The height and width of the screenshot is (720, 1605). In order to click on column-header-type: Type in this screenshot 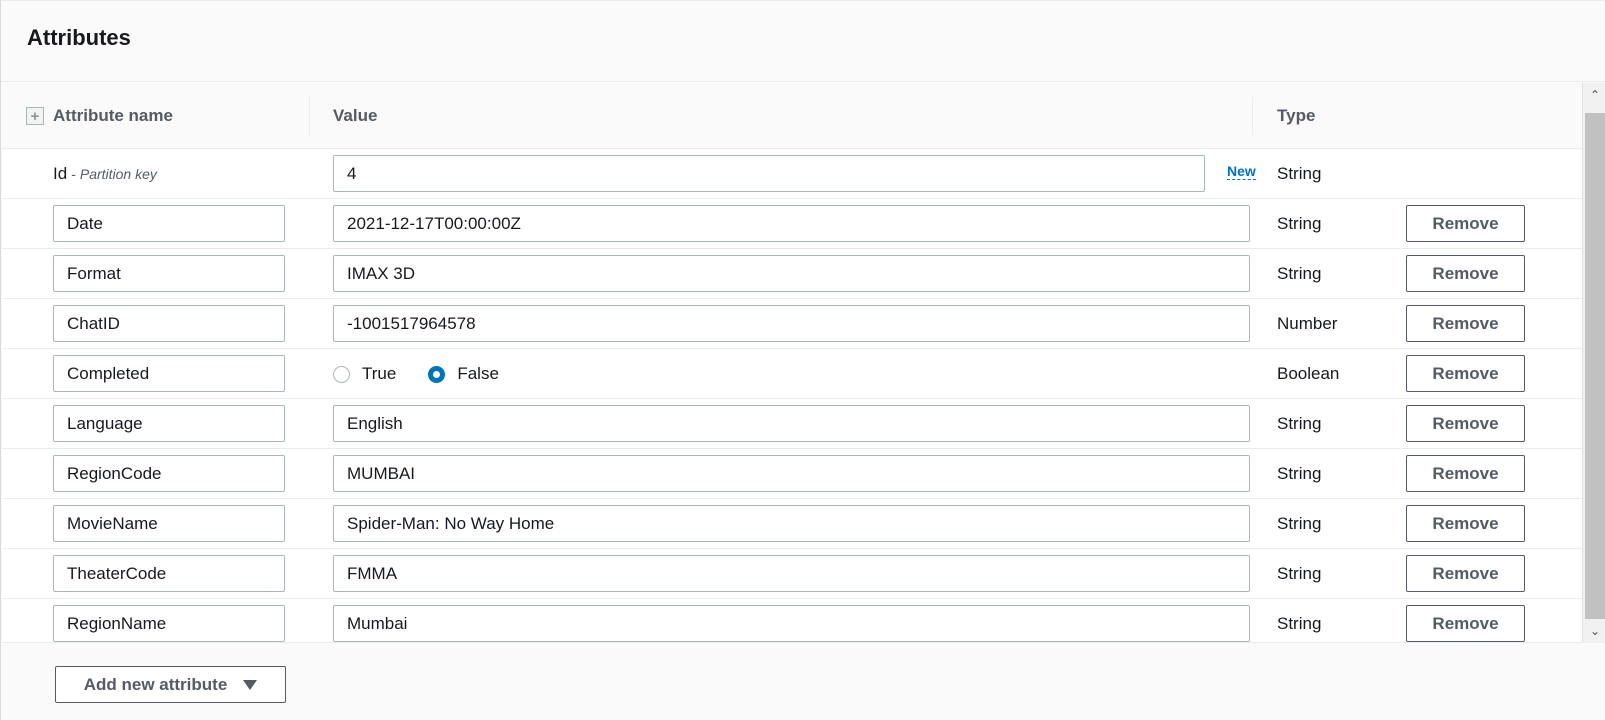, I will do `click(1296, 115)`.